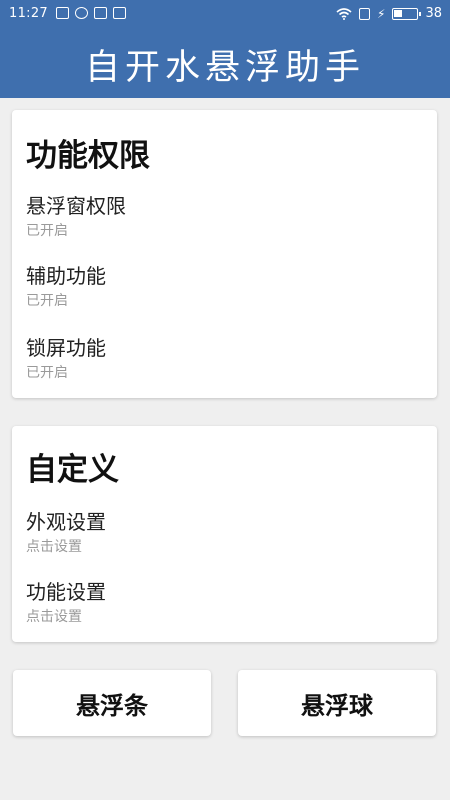  I want to click on overlay-permission-item: 悬浮窗权限 已开启, so click(223, 217).